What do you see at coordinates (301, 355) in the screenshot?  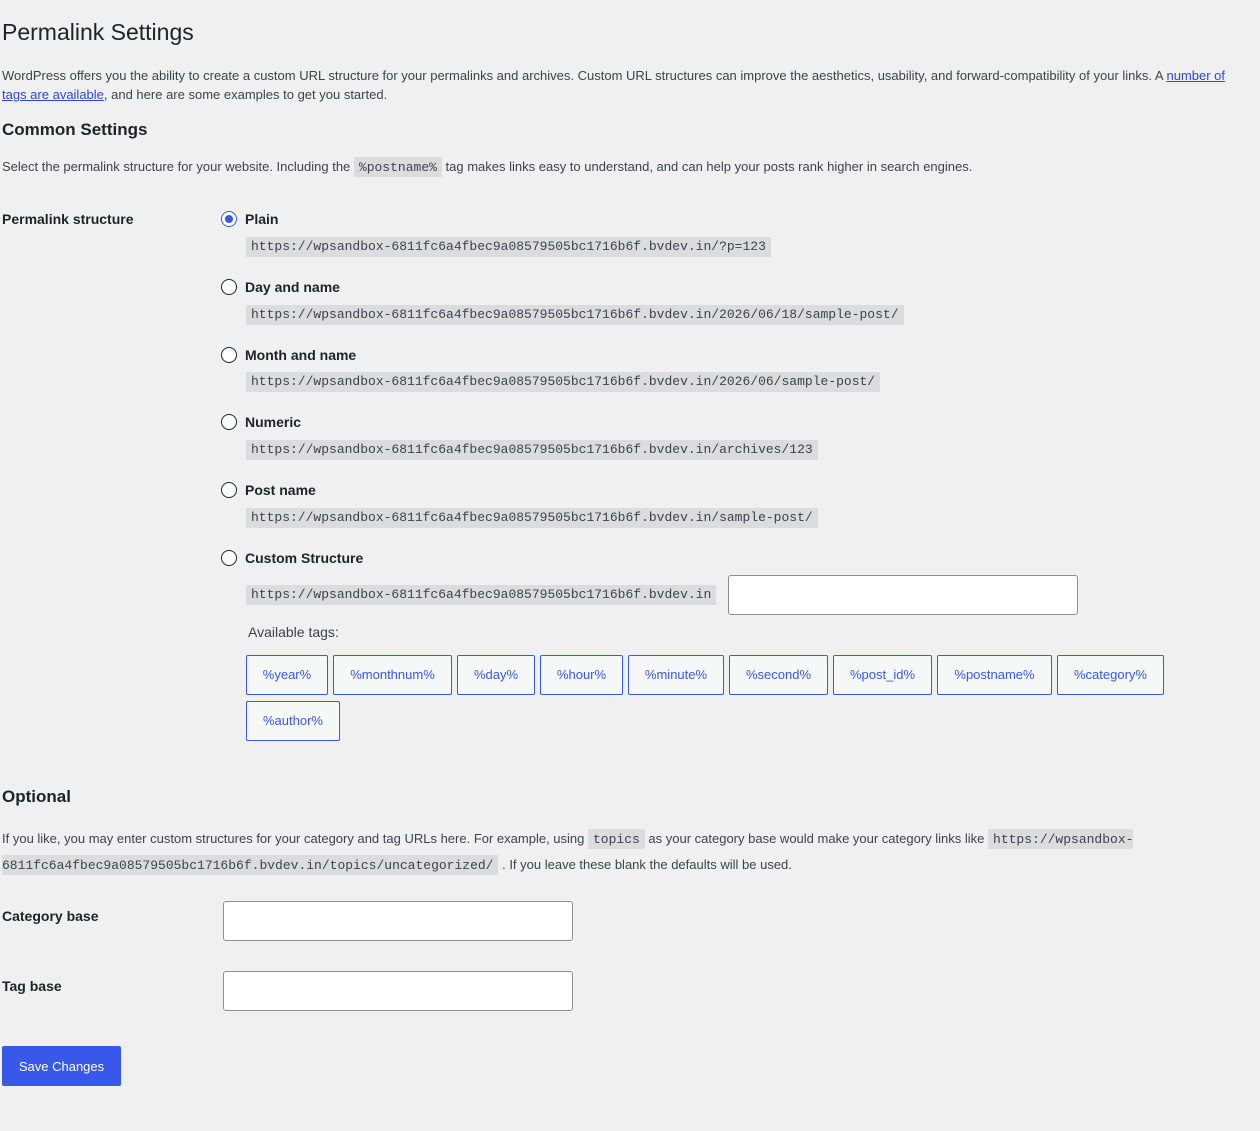 I see `option-month-and-name-label: Month and name` at bounding box center [301, 355].